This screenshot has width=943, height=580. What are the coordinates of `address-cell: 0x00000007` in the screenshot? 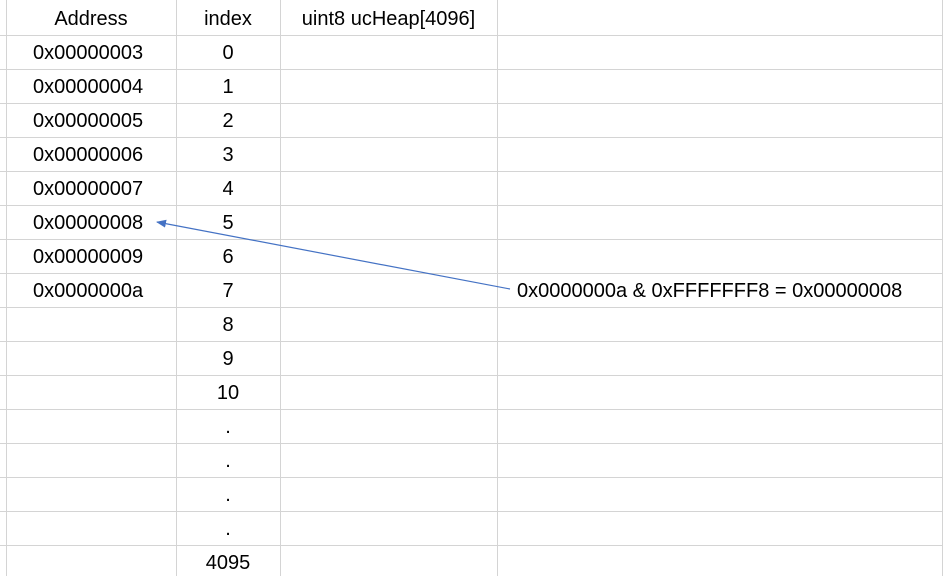 It's located at (104, 189).